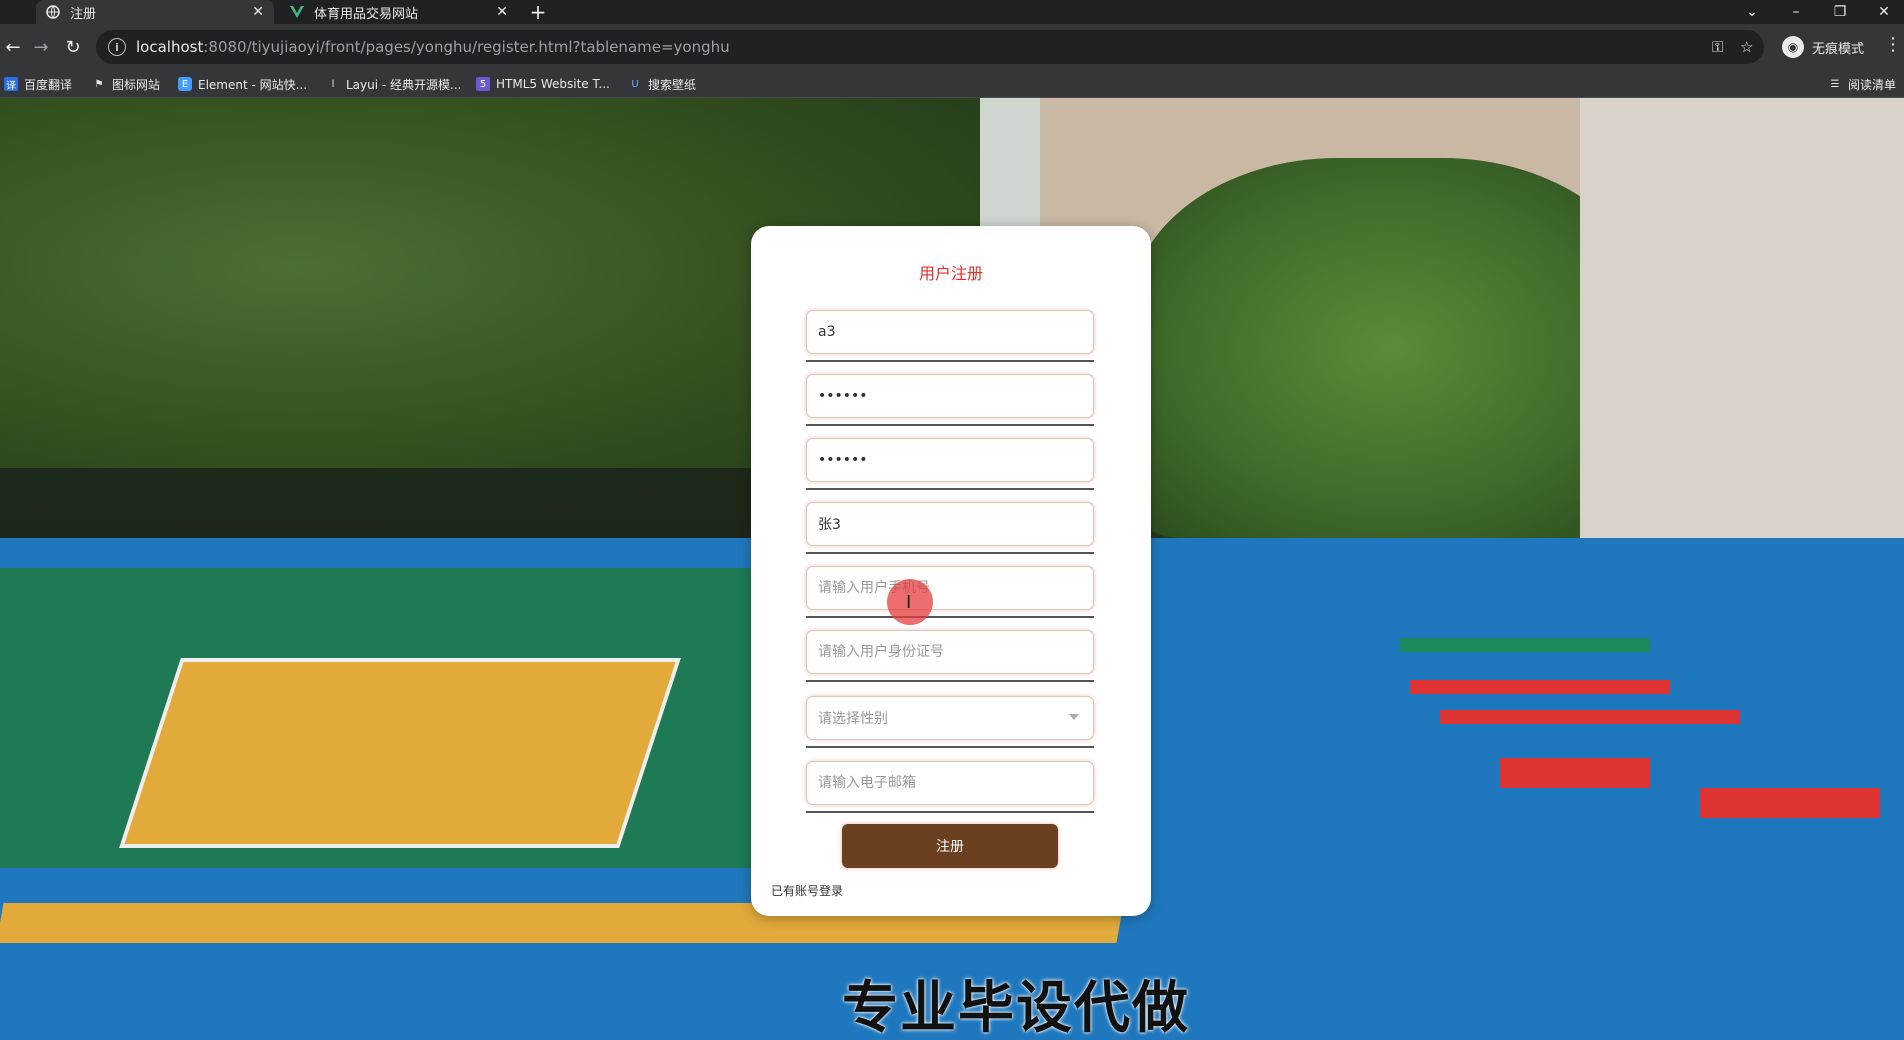  I want to click on key-icon: ⚿, so click(1717, 47).